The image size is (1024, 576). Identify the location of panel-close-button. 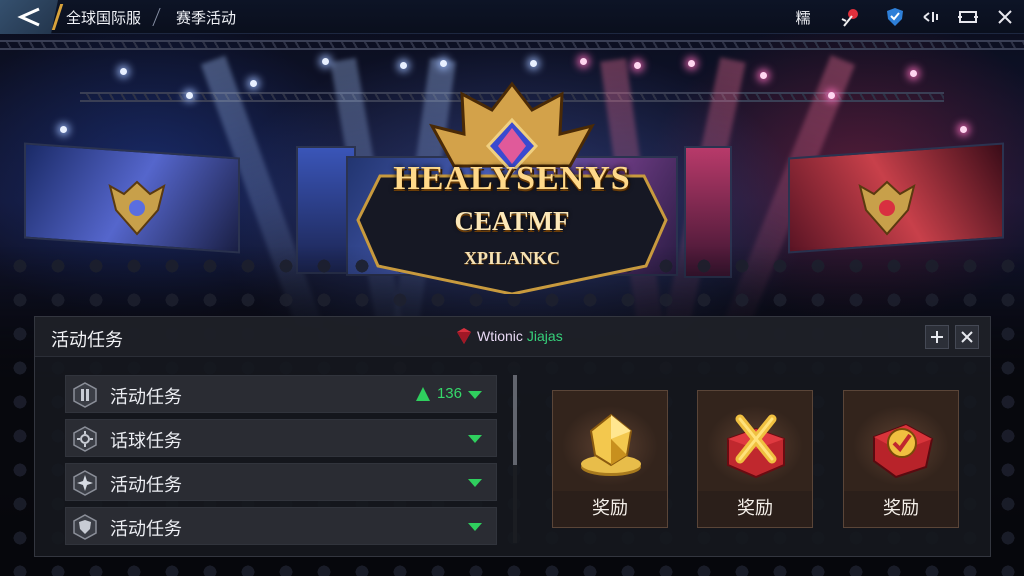
(967, 337).